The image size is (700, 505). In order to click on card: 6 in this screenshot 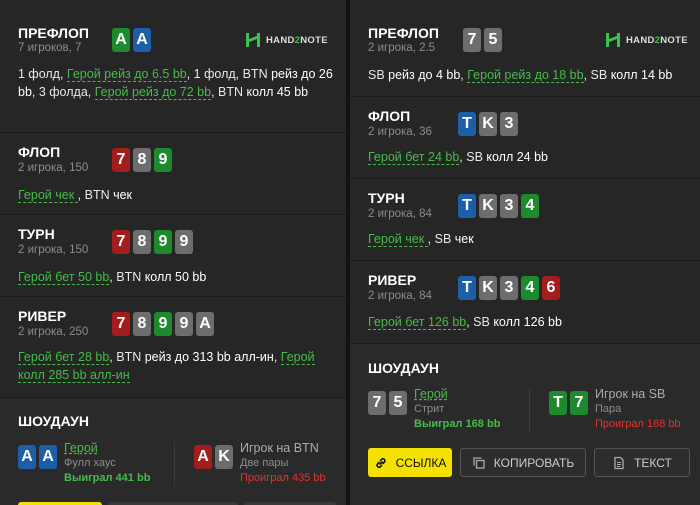, I will do `click(551, 288)`.